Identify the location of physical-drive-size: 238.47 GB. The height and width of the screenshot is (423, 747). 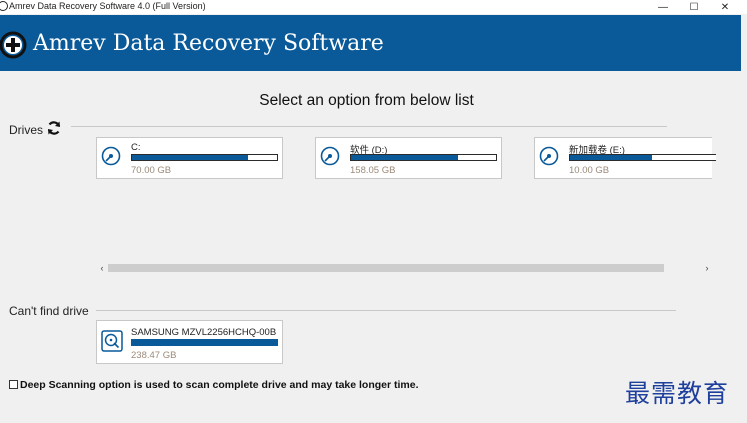
(154, 355).